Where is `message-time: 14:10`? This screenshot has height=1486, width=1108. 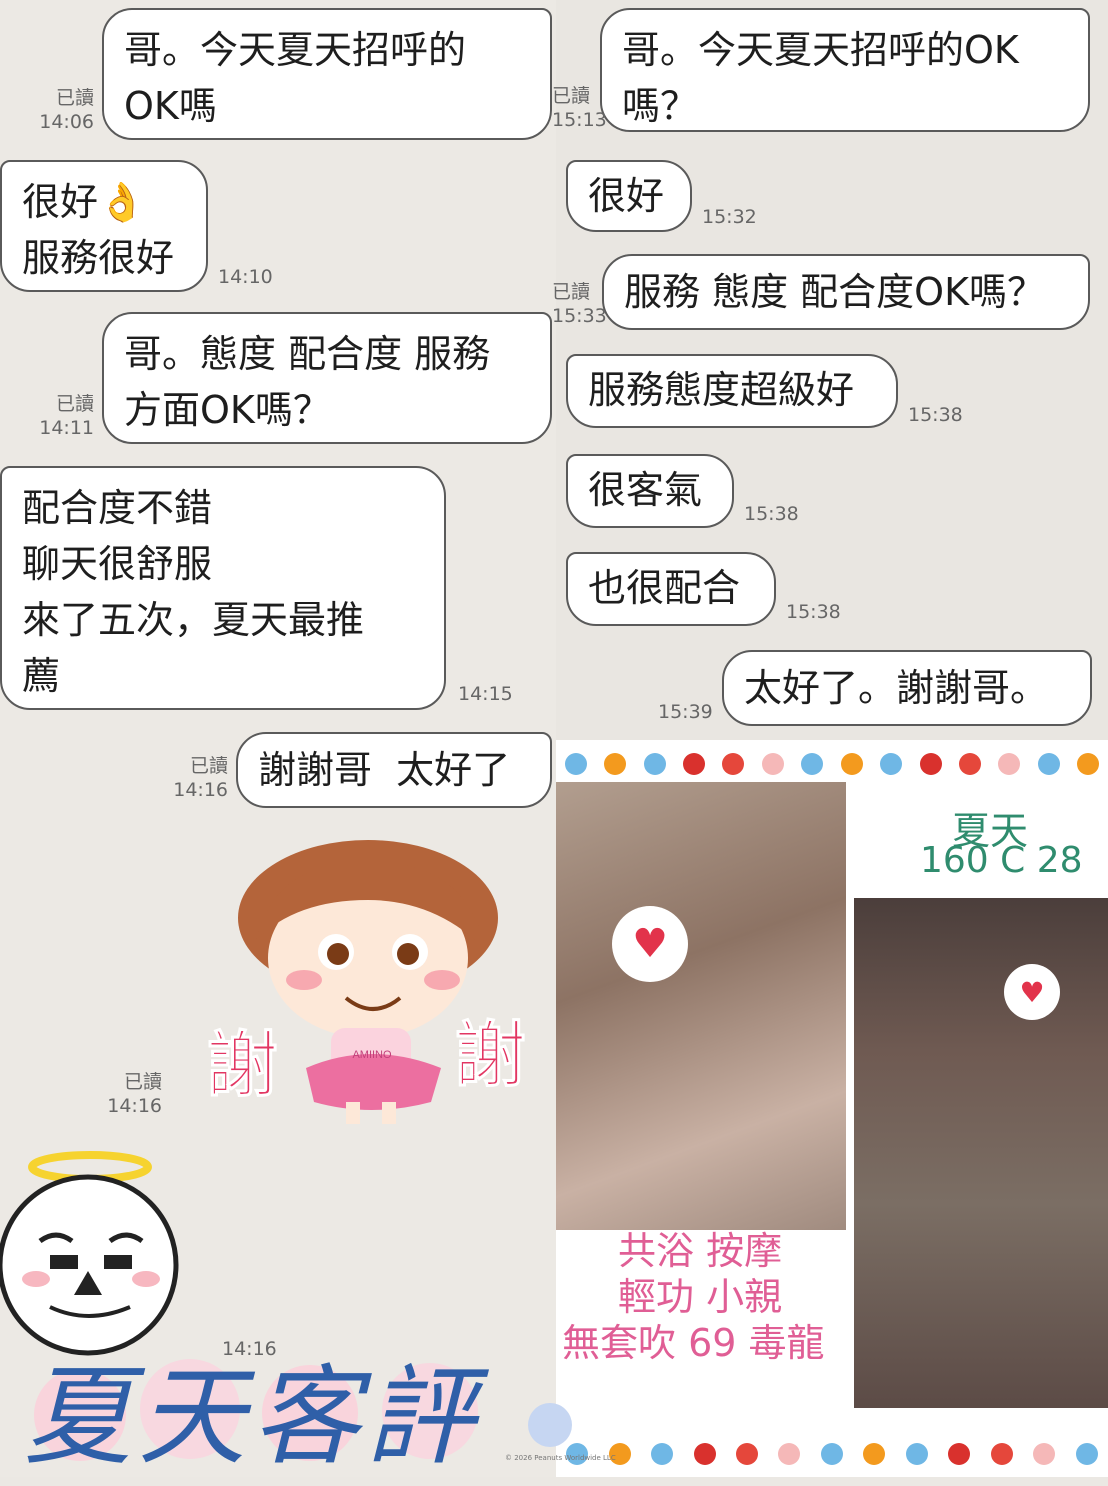
message-time: 14:10 is located at coordinates (245, 277).